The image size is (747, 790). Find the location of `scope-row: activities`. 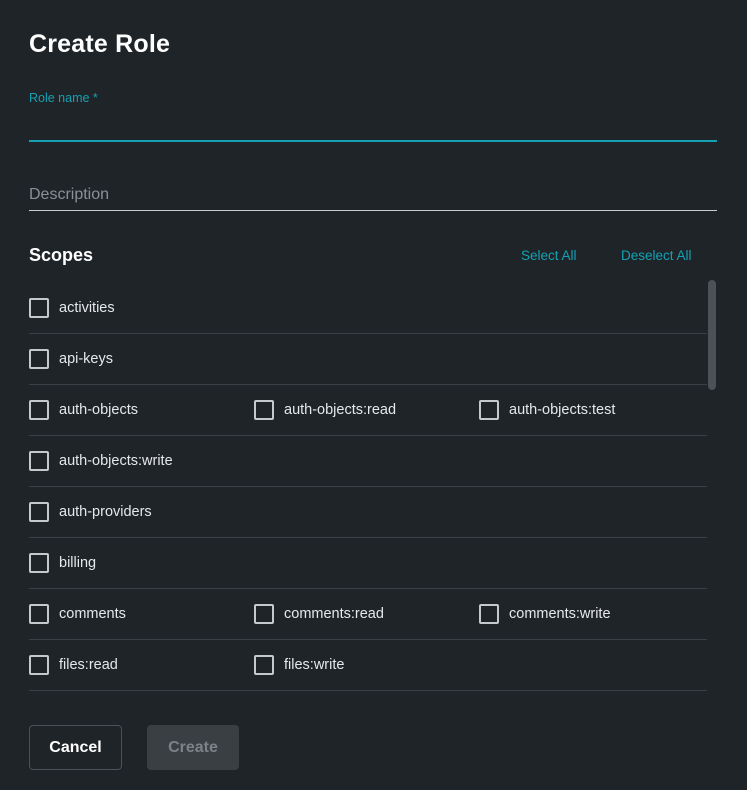

scope-row: activities is located at coordinates (368, 308).